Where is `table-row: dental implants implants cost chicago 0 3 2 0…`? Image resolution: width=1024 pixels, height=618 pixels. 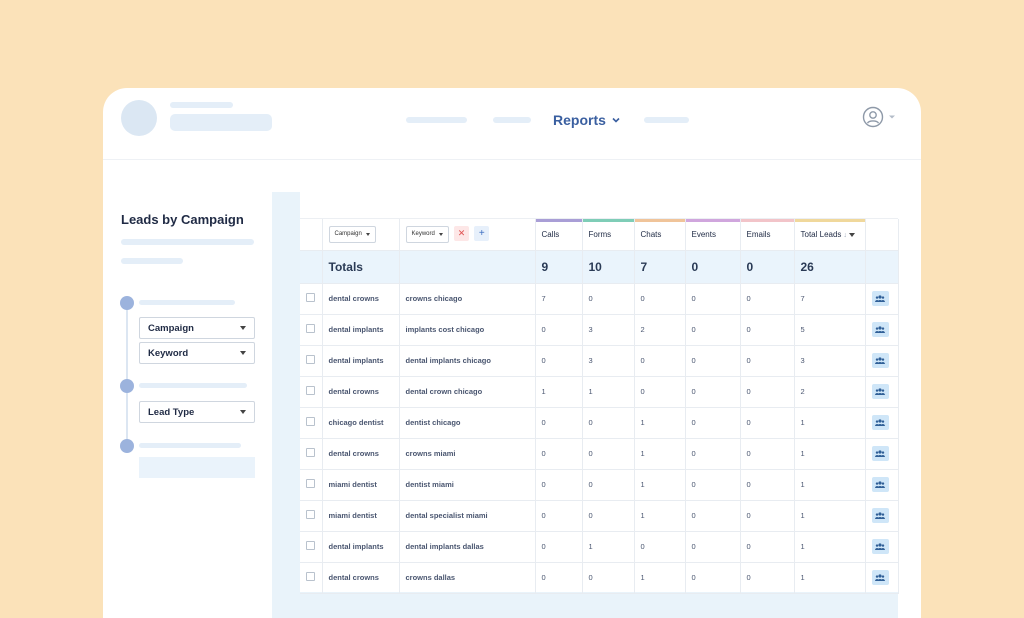 table-row: dental implants implants cost chicago 0 3 2 0… is located at coordinates (599, 330).